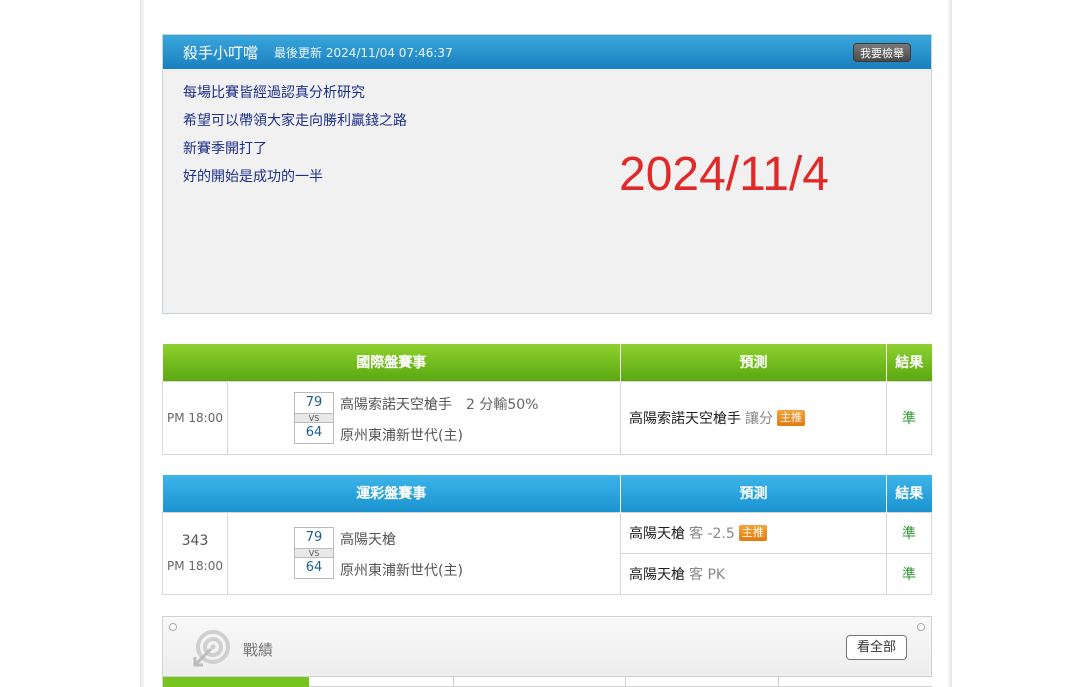 Image resolution: width=1078 pixels, height=687 pixels. Describe the element at coordinates (753, 573) in the screenshot. I see `prediction-cell: 高陽天槍客 PK` at that location.